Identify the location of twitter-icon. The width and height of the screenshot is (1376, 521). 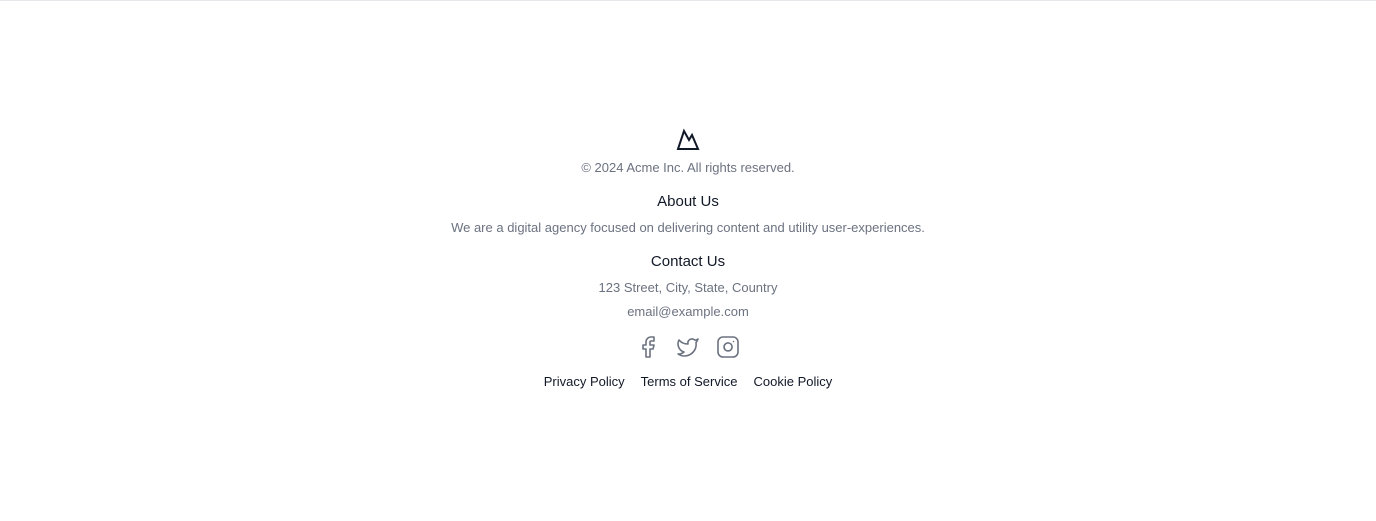
(688, 347).